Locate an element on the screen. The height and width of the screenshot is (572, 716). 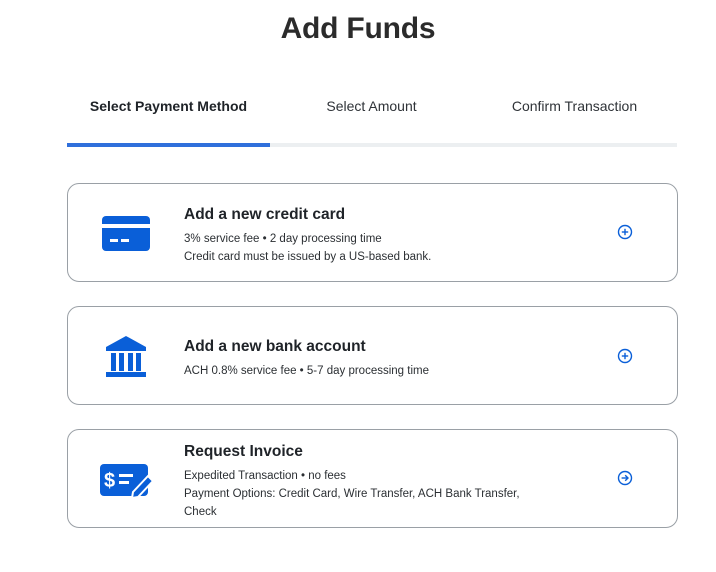
tab-select-payment-method: Select Payment Method is located at coordinates (168, 106).